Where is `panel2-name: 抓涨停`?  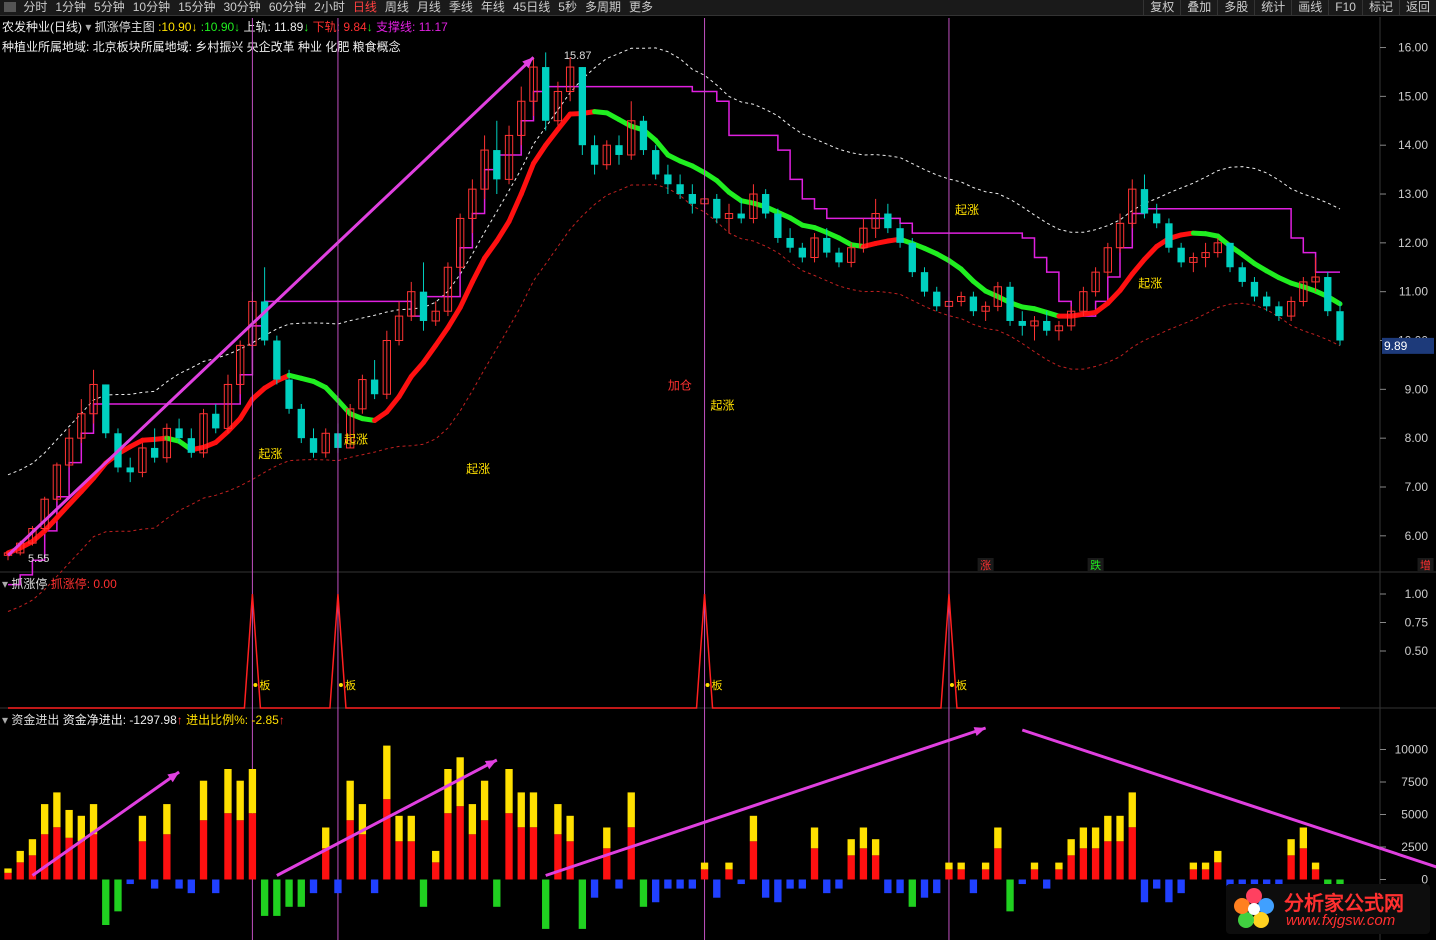
panel2-name: 抓涨停 is located at coordinates (29, 584).